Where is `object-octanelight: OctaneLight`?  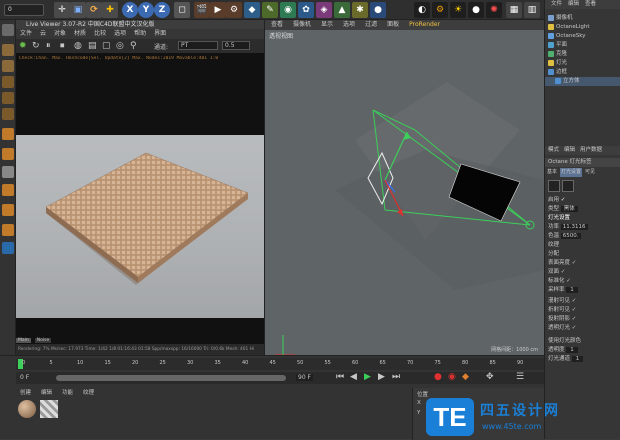 object-octanelight: OctaneLight is located at coordinates (582, 27).